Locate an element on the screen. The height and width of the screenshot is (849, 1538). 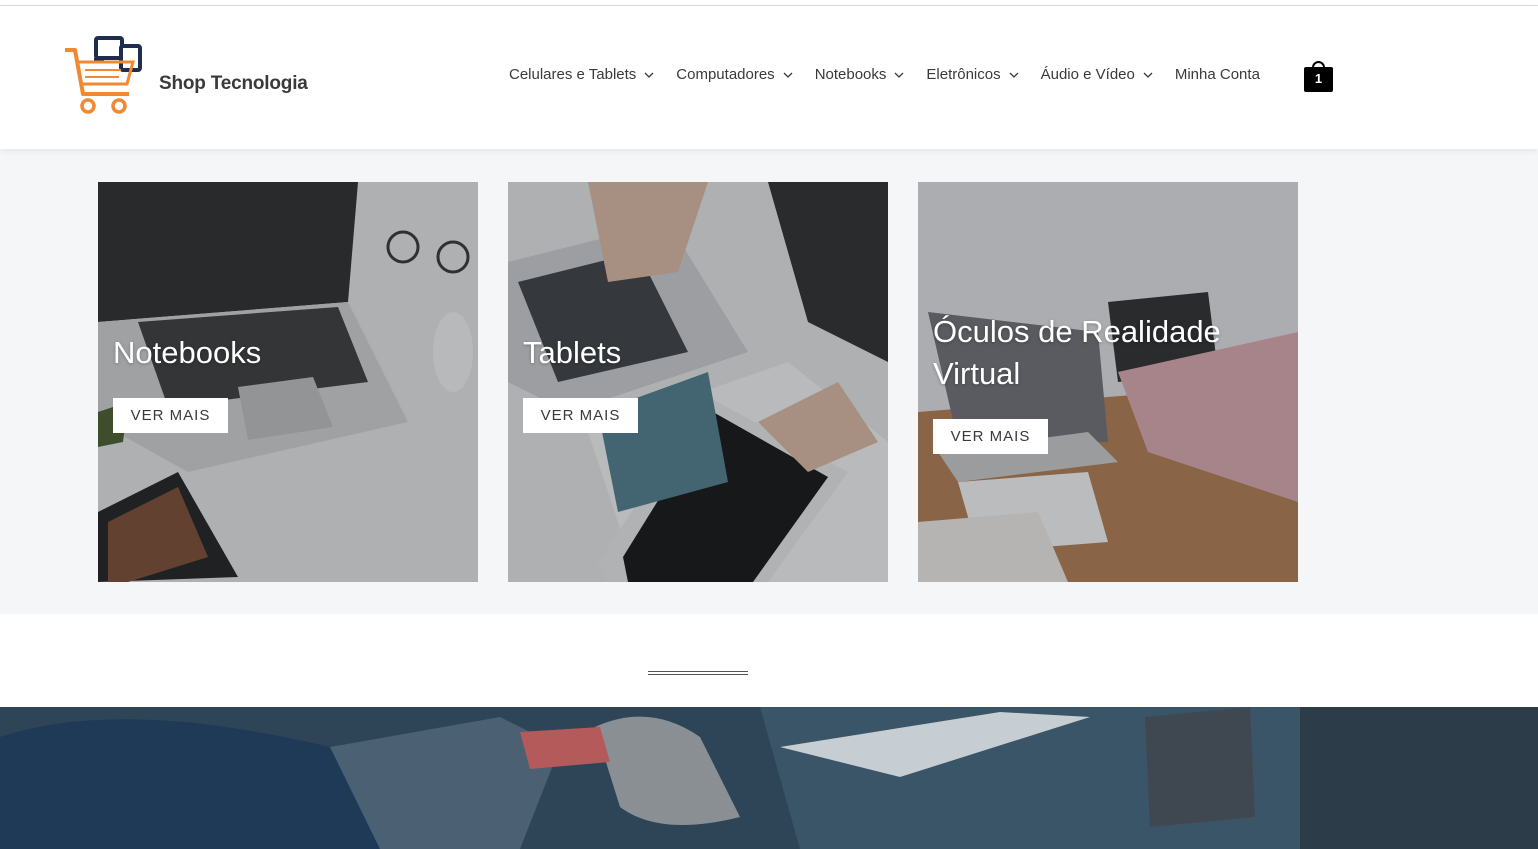
category-card-oculos-vr: Óculos de Realidade Virtual VER MAIS is located at coordinates (1108, 382).